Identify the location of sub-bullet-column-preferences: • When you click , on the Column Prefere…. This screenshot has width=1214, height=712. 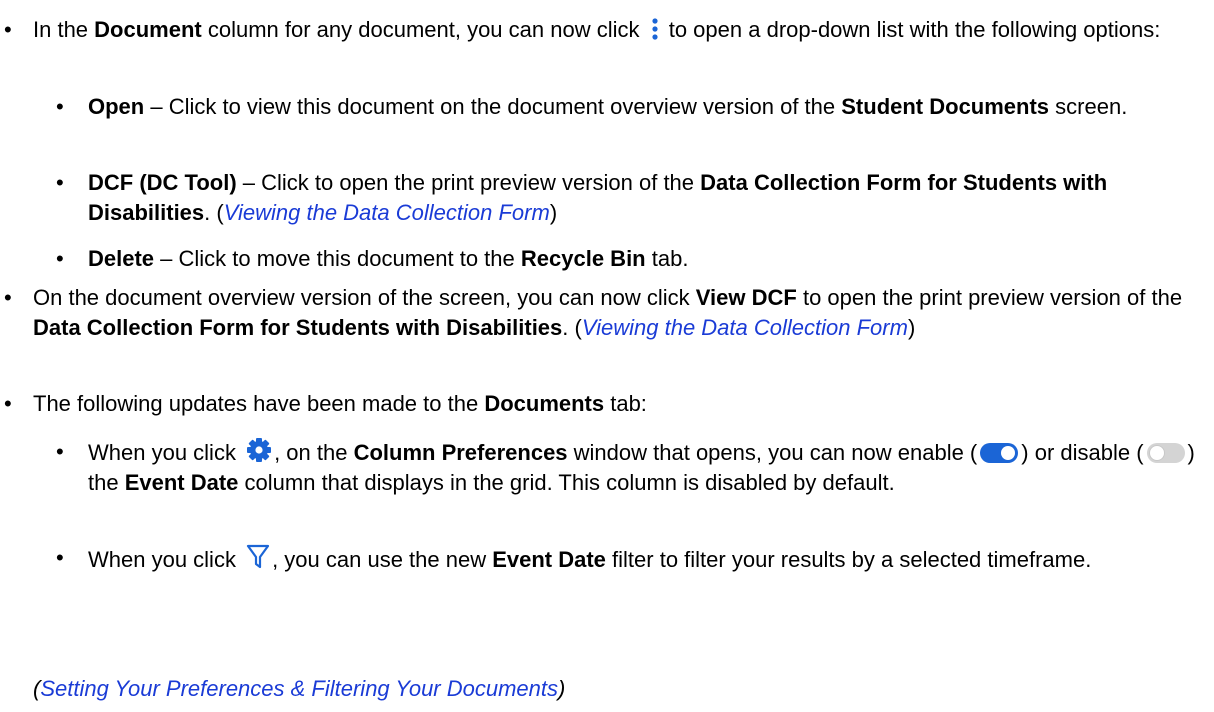
(624, 467).